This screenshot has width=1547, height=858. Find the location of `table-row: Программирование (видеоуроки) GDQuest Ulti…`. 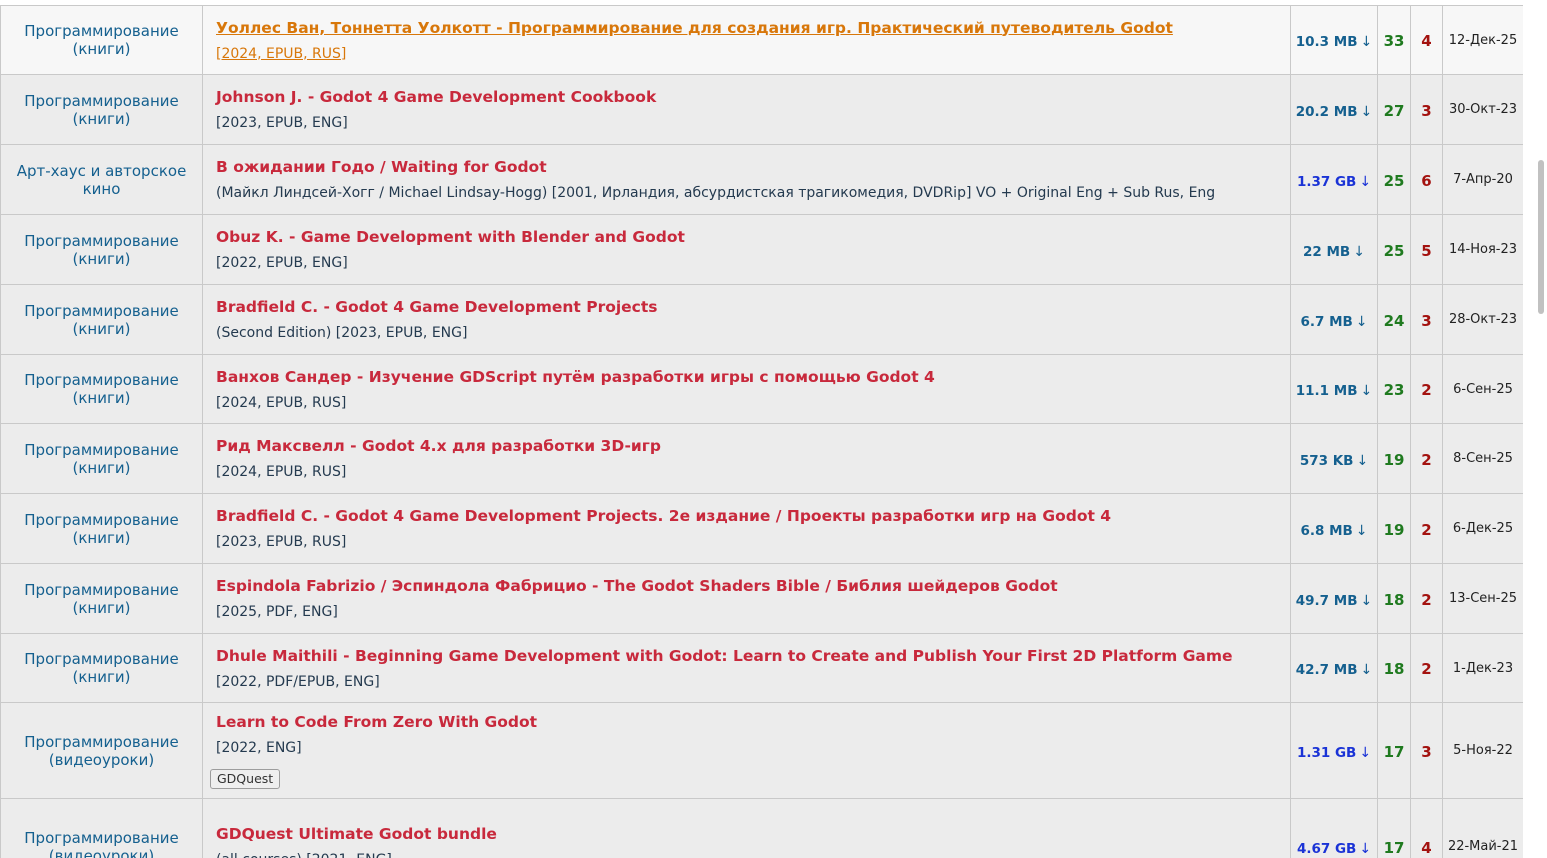

table-row: Программирование (видеоуроки) GDQuest Ulti… is located at coordinates (762, 828).